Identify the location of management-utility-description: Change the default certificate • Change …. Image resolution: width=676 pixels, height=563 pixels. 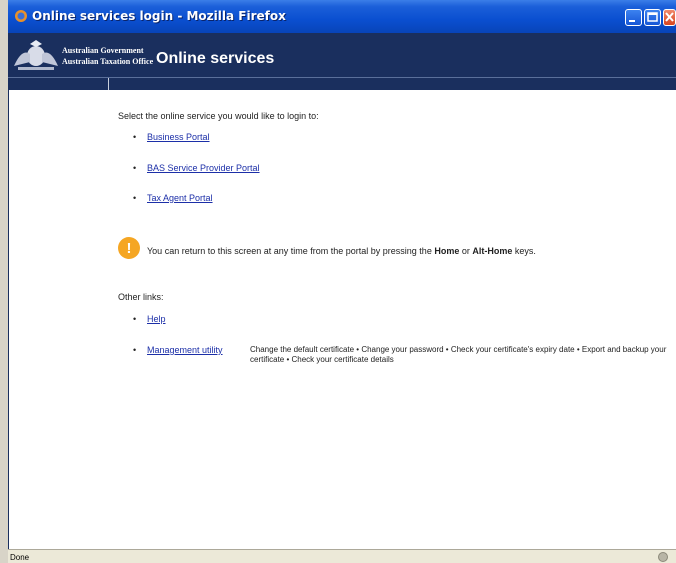
(458, 354).